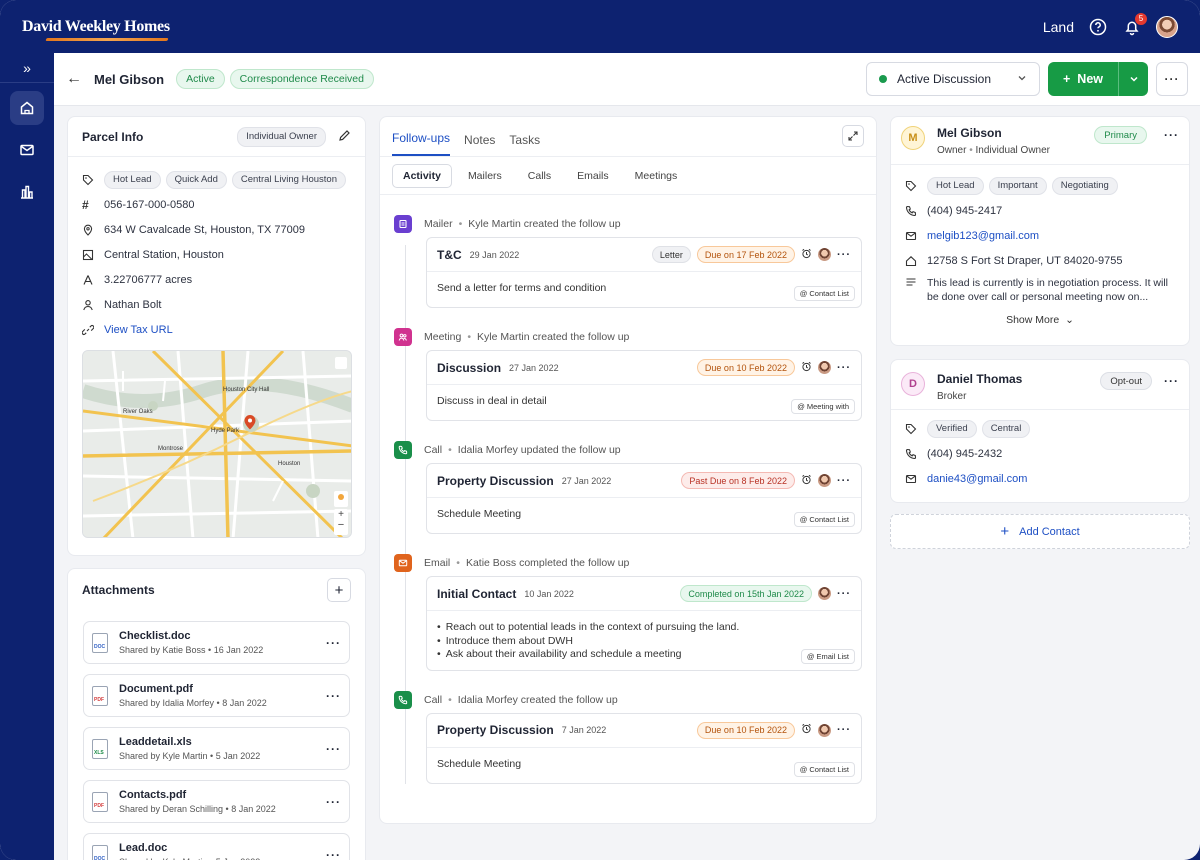  I want to click on nav-mail-icon, so click(27, 150).